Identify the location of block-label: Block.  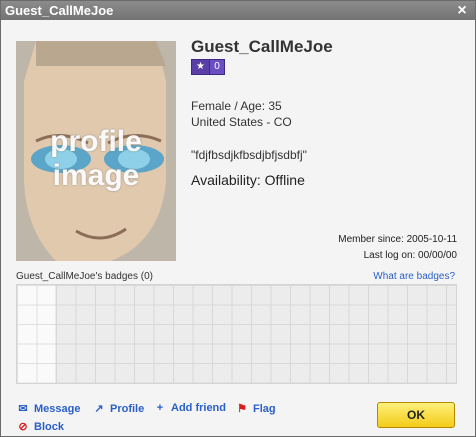
(49, 427).